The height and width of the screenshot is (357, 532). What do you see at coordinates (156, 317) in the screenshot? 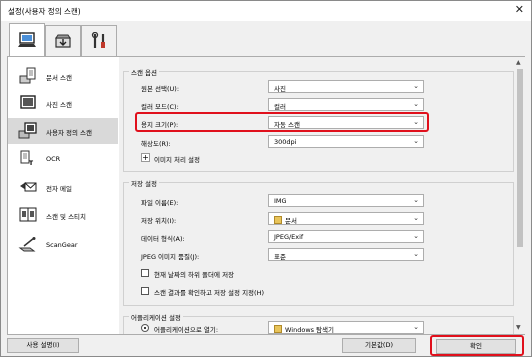
I see `app-settings-title: 어플리케이션 설정` at bounding box center [156, 317].